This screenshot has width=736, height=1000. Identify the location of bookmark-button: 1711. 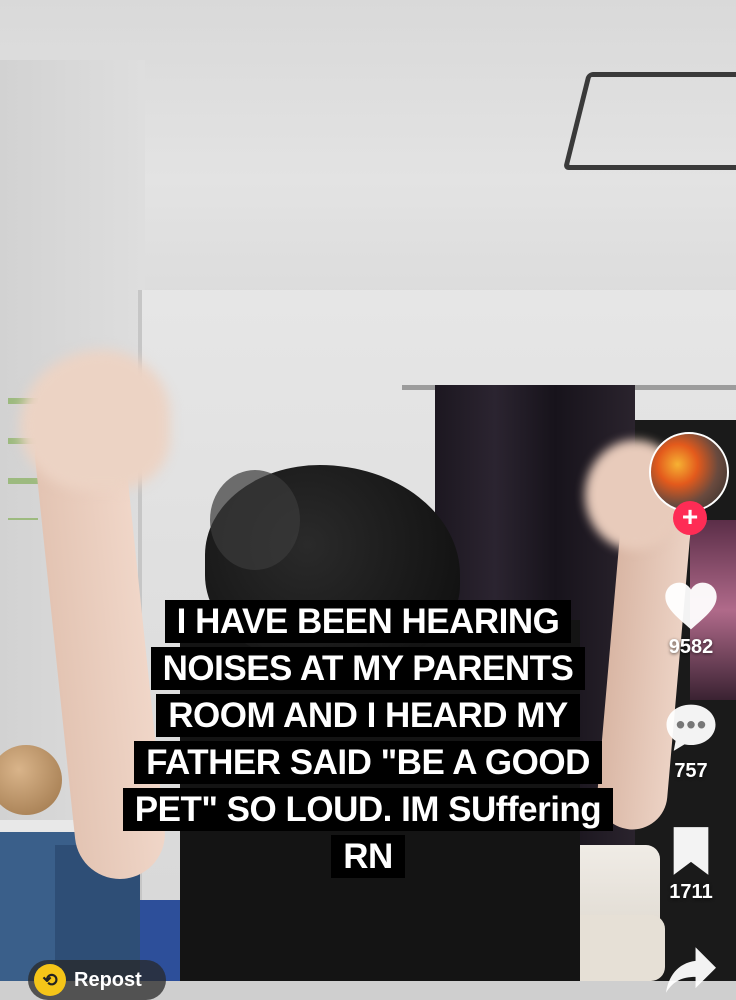
(691, 864).